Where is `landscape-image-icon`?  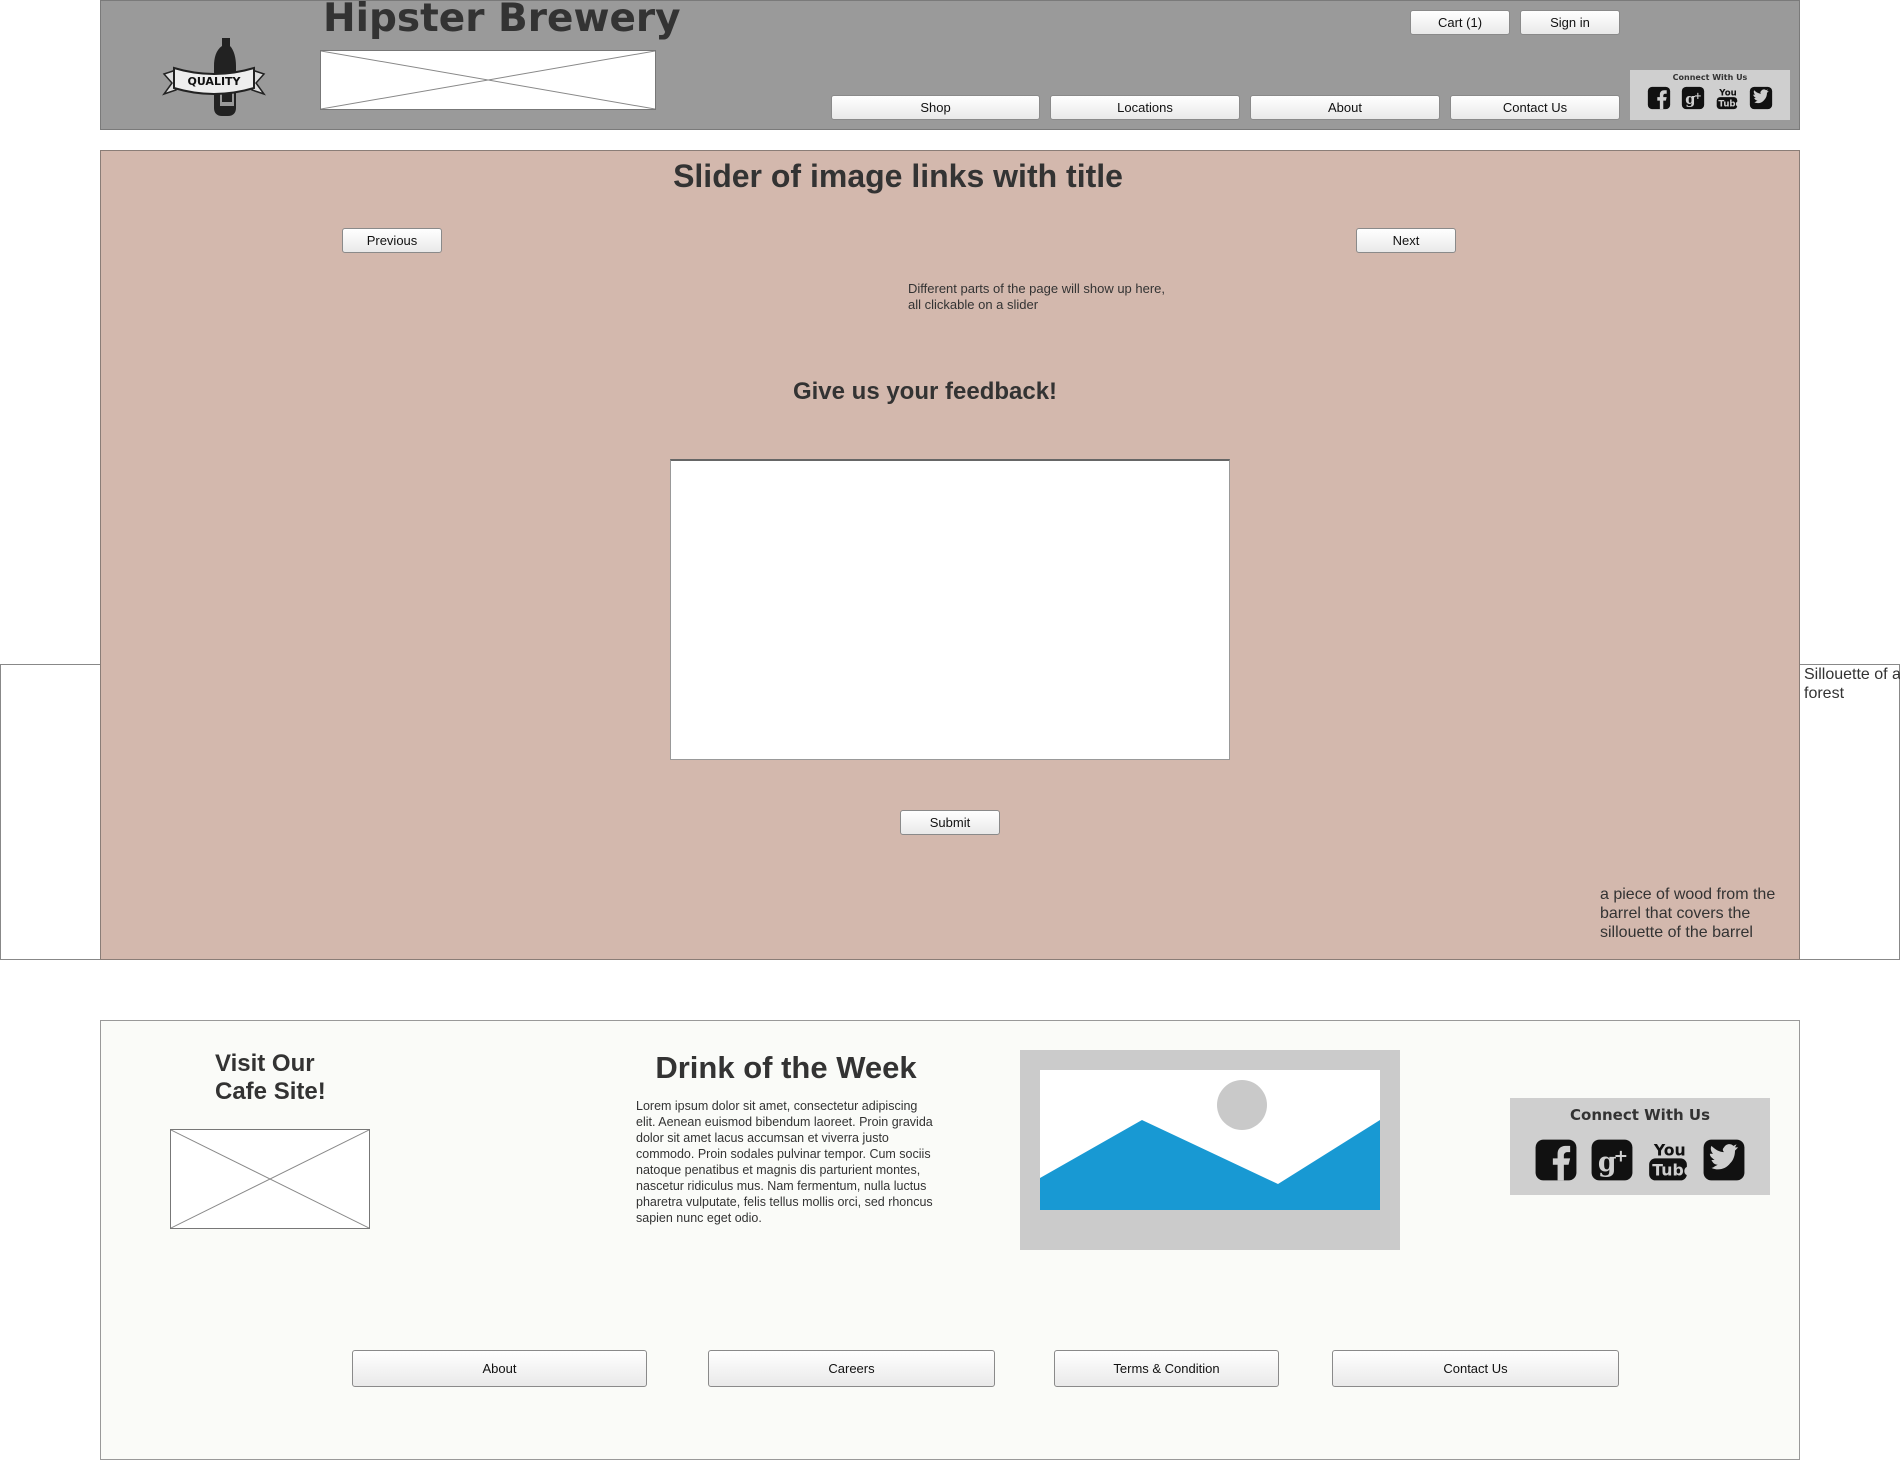
landscape-image-icon is located at coordinates (1210, 1140).